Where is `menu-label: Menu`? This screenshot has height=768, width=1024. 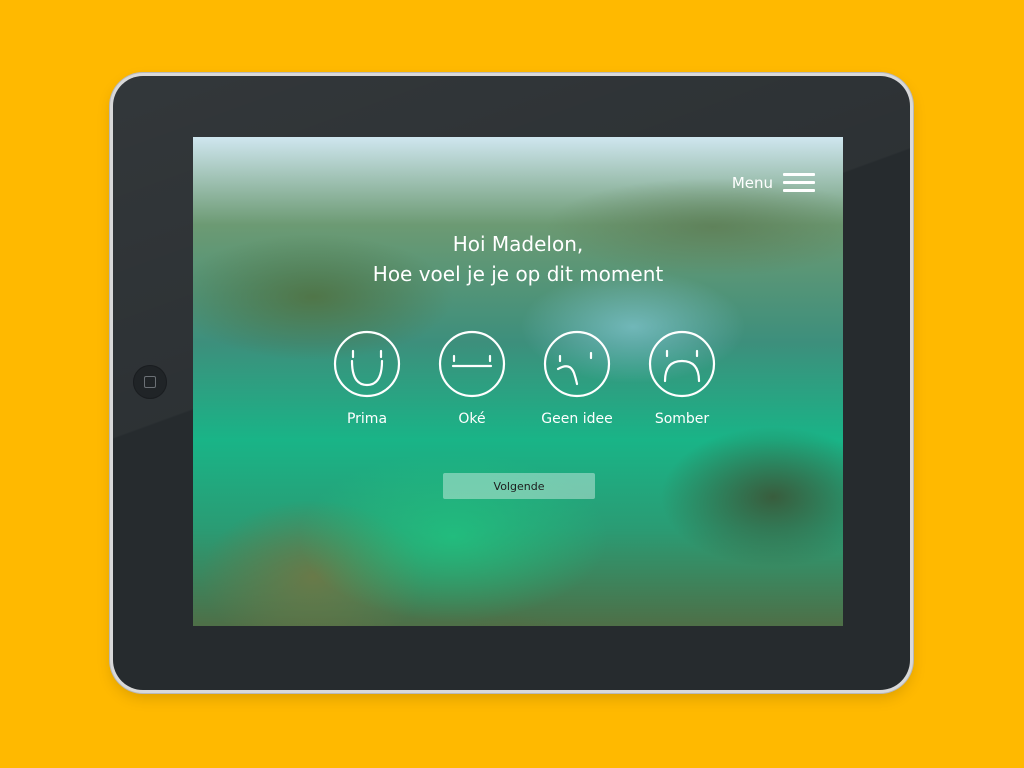
menu-label: Menu is located at coordinates (752, 183).